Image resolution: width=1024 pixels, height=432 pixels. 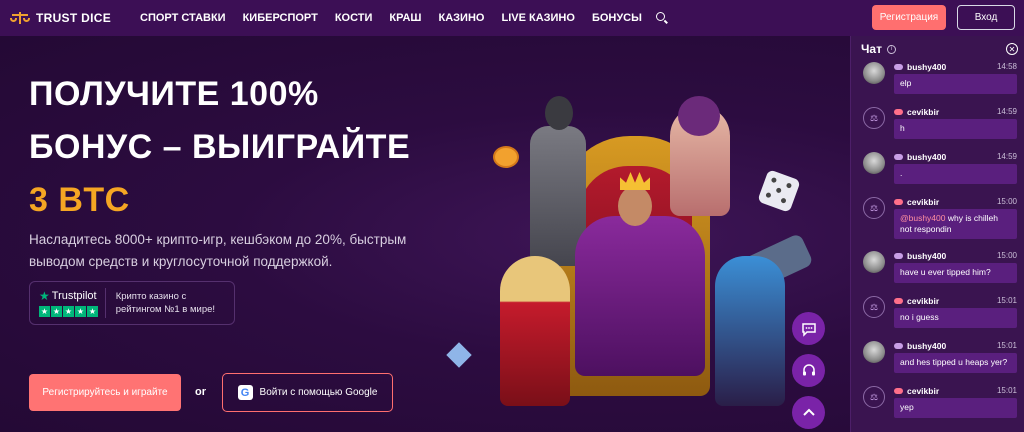 I want to click on nav-crash: КРАШ, so click(x=405, y=18).